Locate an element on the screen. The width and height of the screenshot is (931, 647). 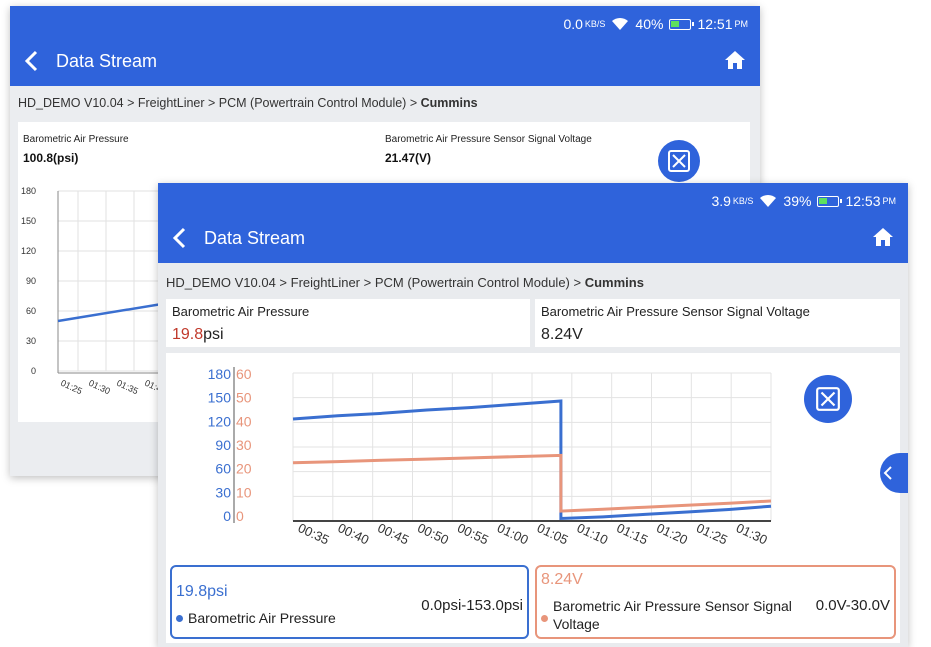
network-speed: 3.9 is located at coordinates (721, 201).